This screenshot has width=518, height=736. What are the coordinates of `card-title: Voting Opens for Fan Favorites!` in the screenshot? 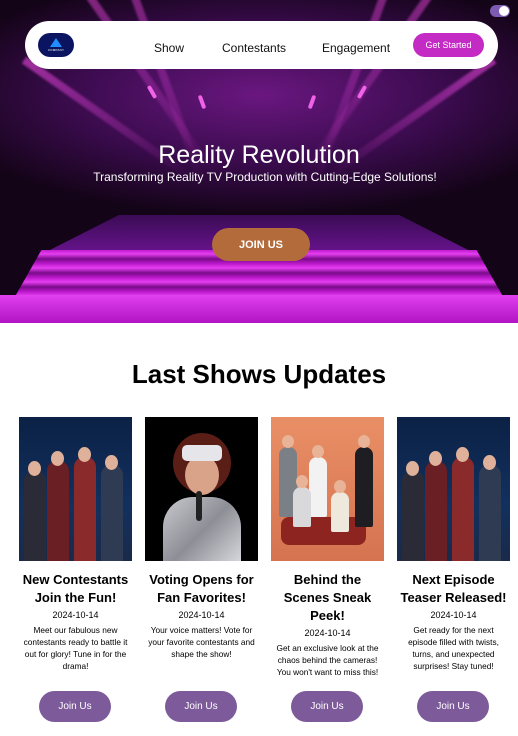 It's located at (201, 588).